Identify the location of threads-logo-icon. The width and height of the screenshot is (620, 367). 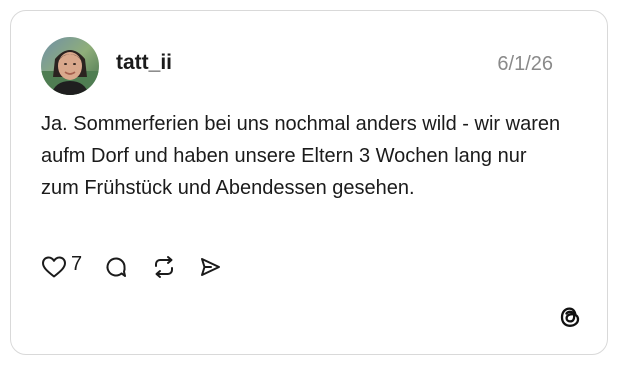
(570, 317).